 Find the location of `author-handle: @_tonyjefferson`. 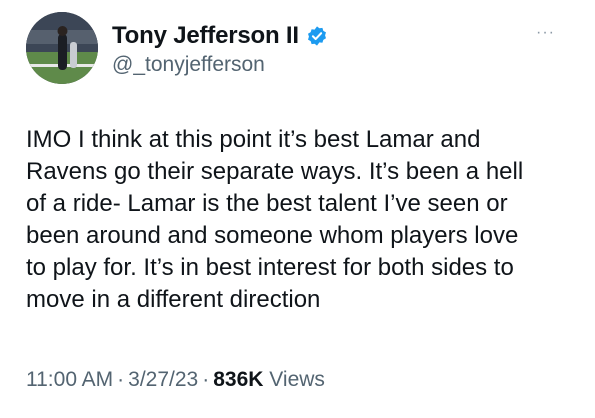

author-handle: @_tonyjefferson is located at coordinates (188, 65).